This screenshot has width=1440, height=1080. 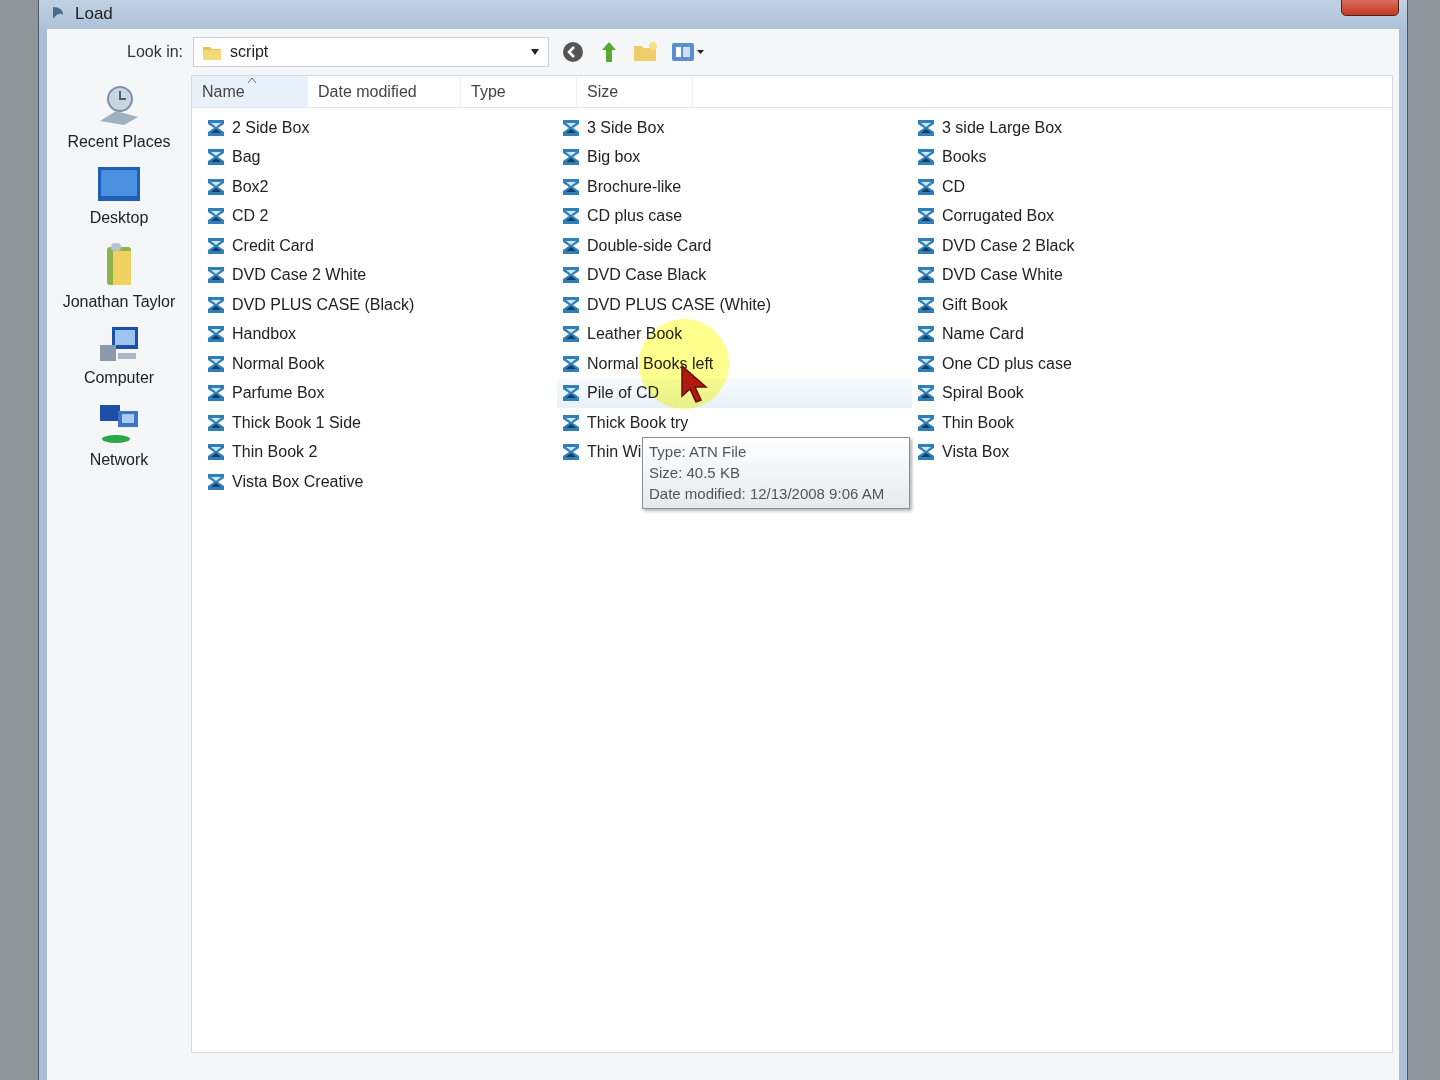 I want to click on look-in-label: Look in:, so click(x=155, y=52).